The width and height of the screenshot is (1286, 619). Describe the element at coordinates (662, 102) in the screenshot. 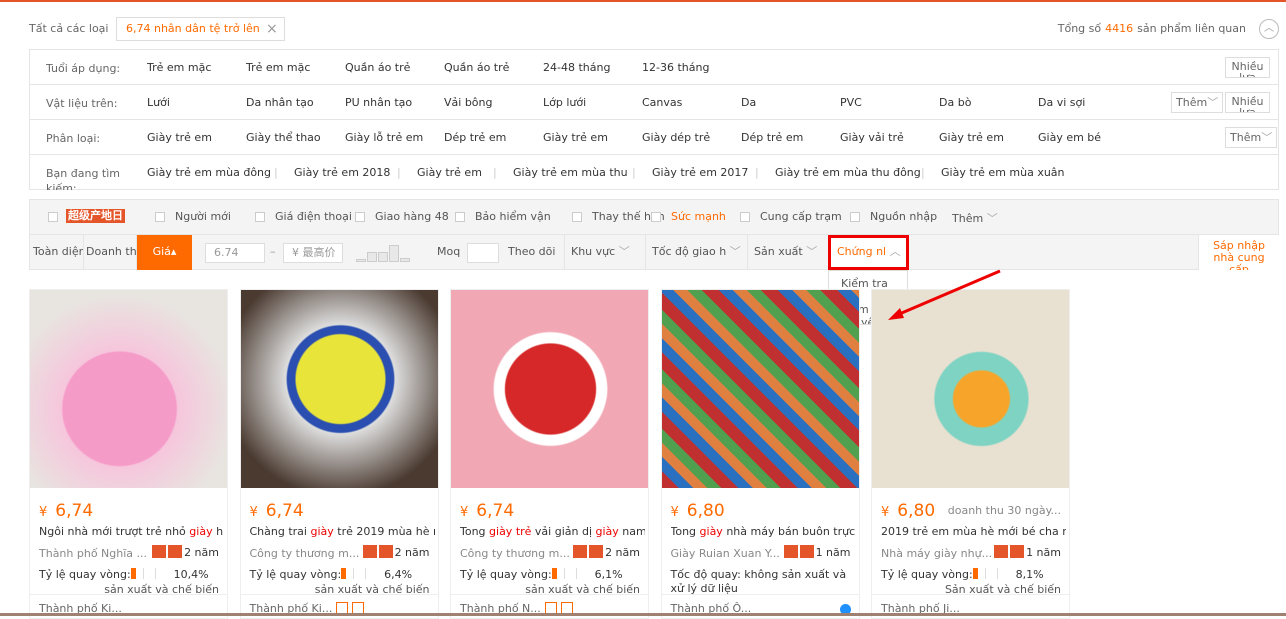

I see `attribute-value: Canvas` at that location.